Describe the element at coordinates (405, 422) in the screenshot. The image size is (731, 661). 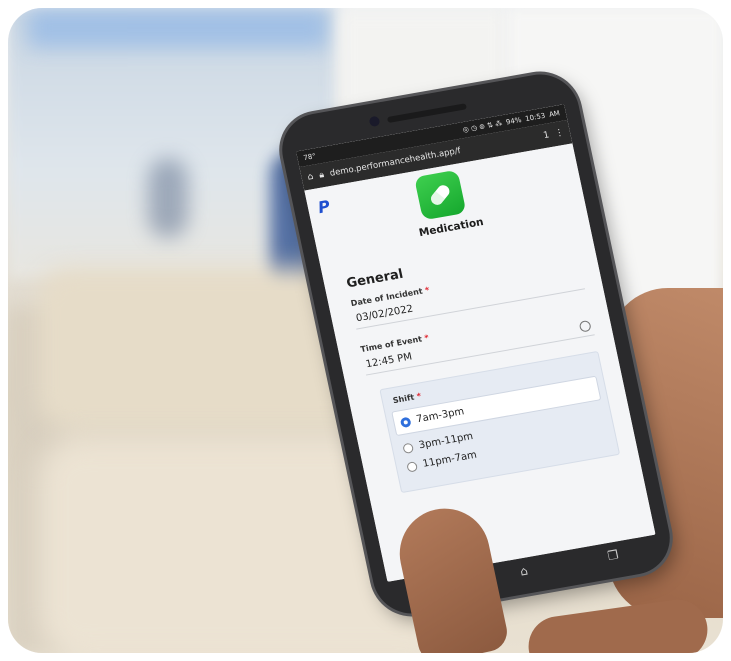
I see `radio-selected-icon` at that location.